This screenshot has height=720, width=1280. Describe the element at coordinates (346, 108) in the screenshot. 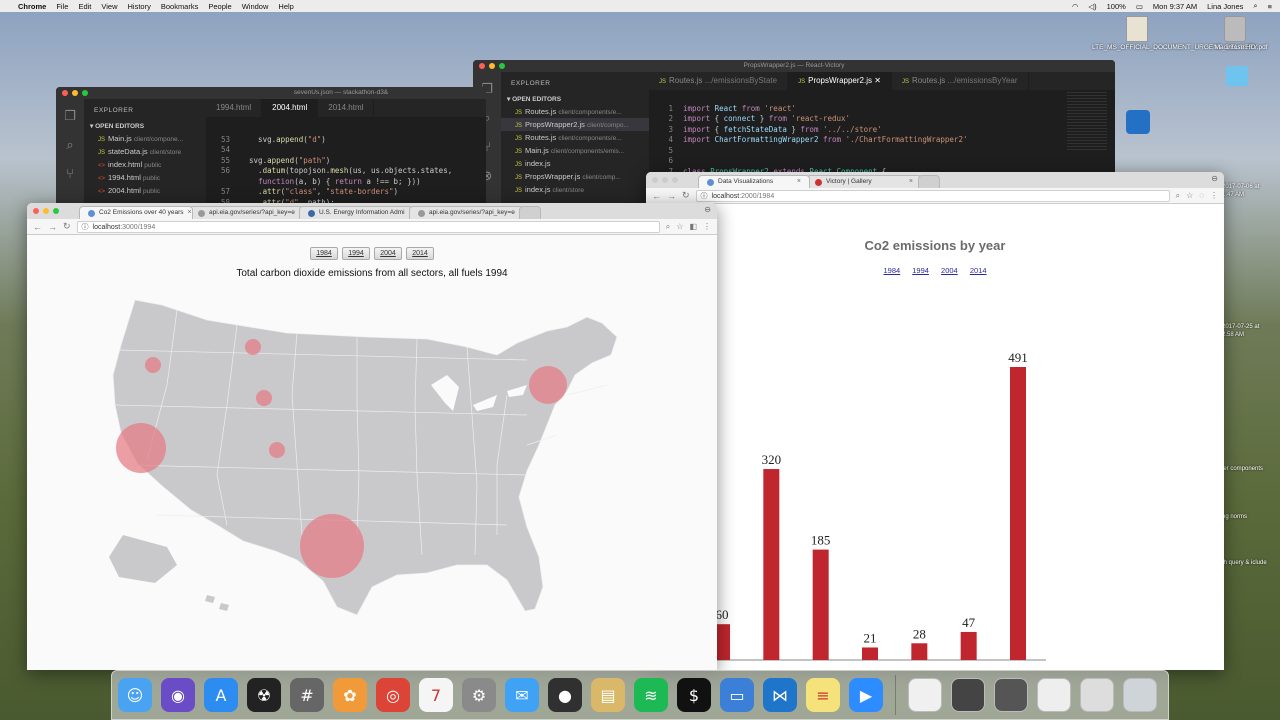

I see `tab-2014-html: 2014.html` at that location.